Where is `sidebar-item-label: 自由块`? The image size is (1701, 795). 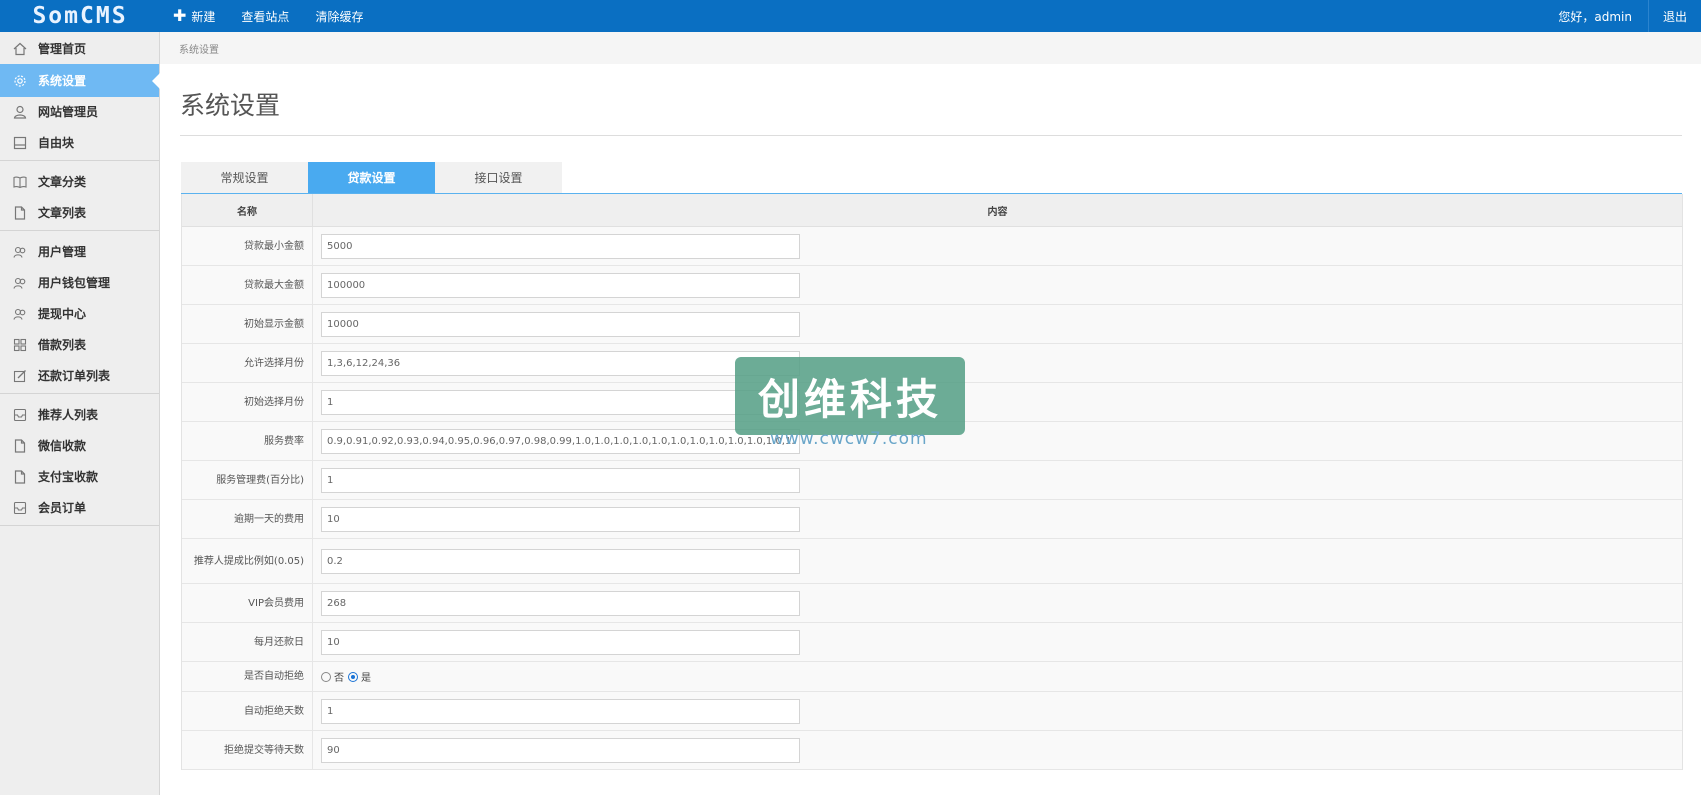 sidebar-item-label: 自由块 is located at coordinates (56, 143).